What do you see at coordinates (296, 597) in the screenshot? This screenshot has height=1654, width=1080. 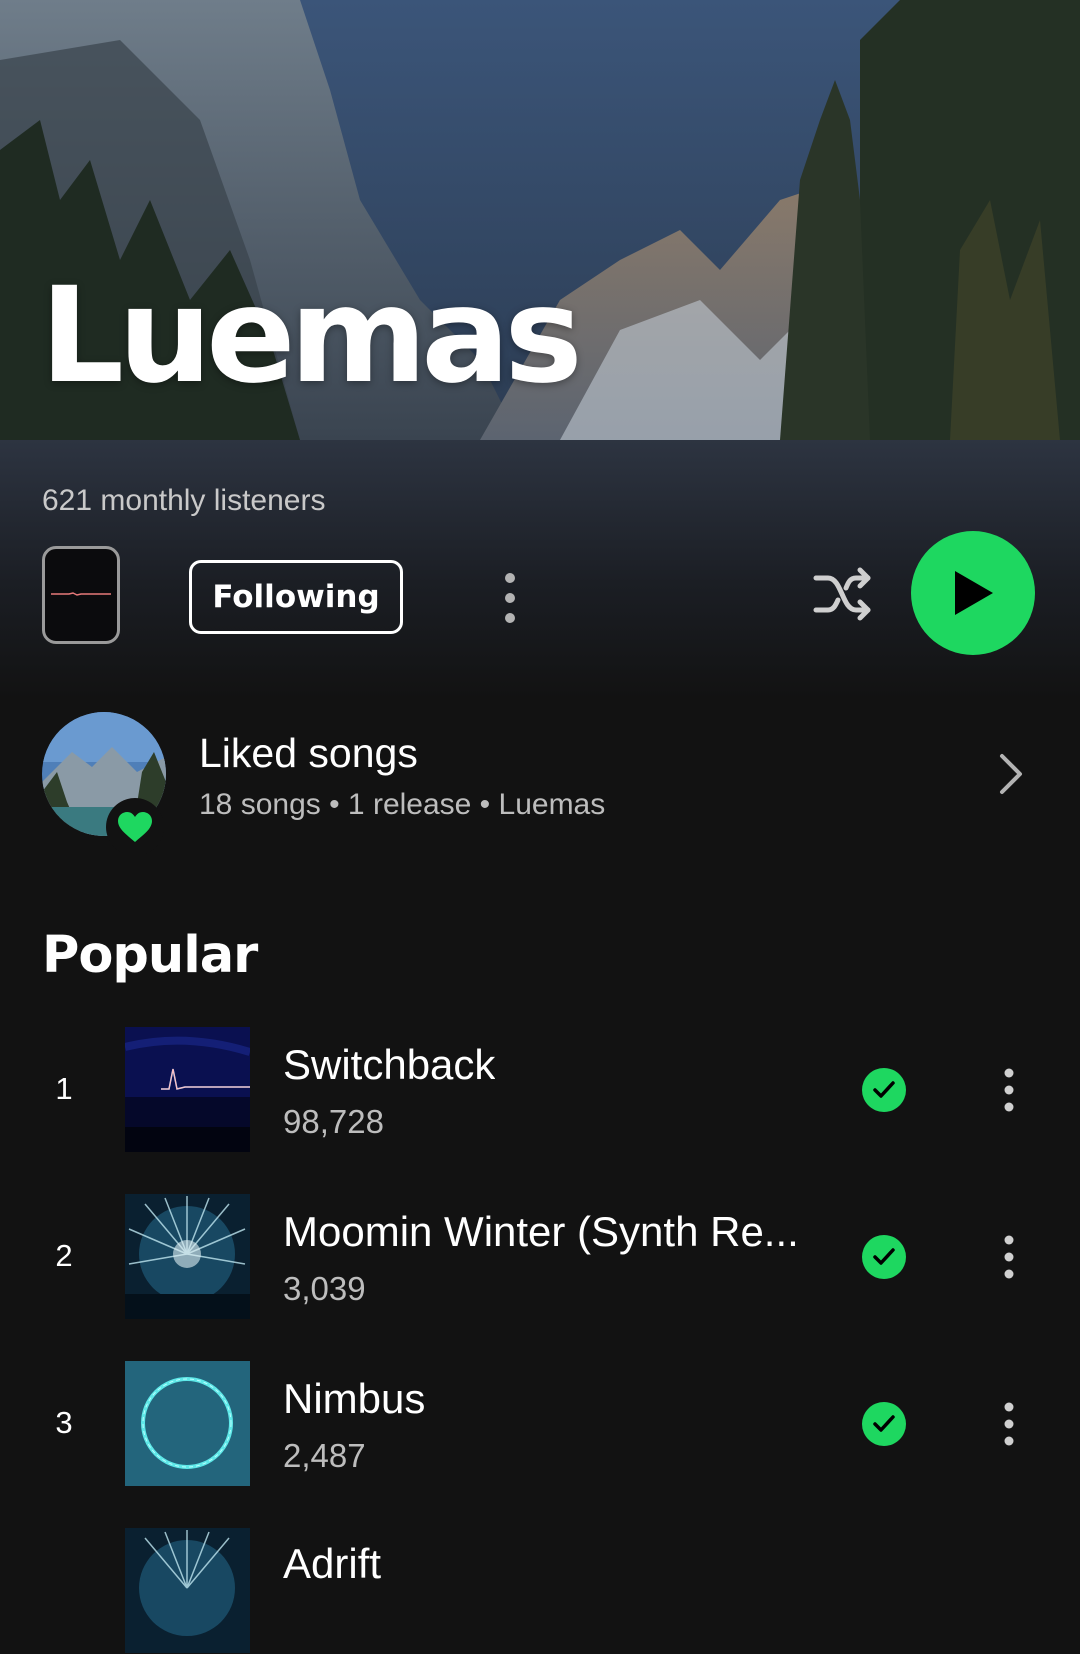 I see `following-button: Following` at bounding box center [296, 597].